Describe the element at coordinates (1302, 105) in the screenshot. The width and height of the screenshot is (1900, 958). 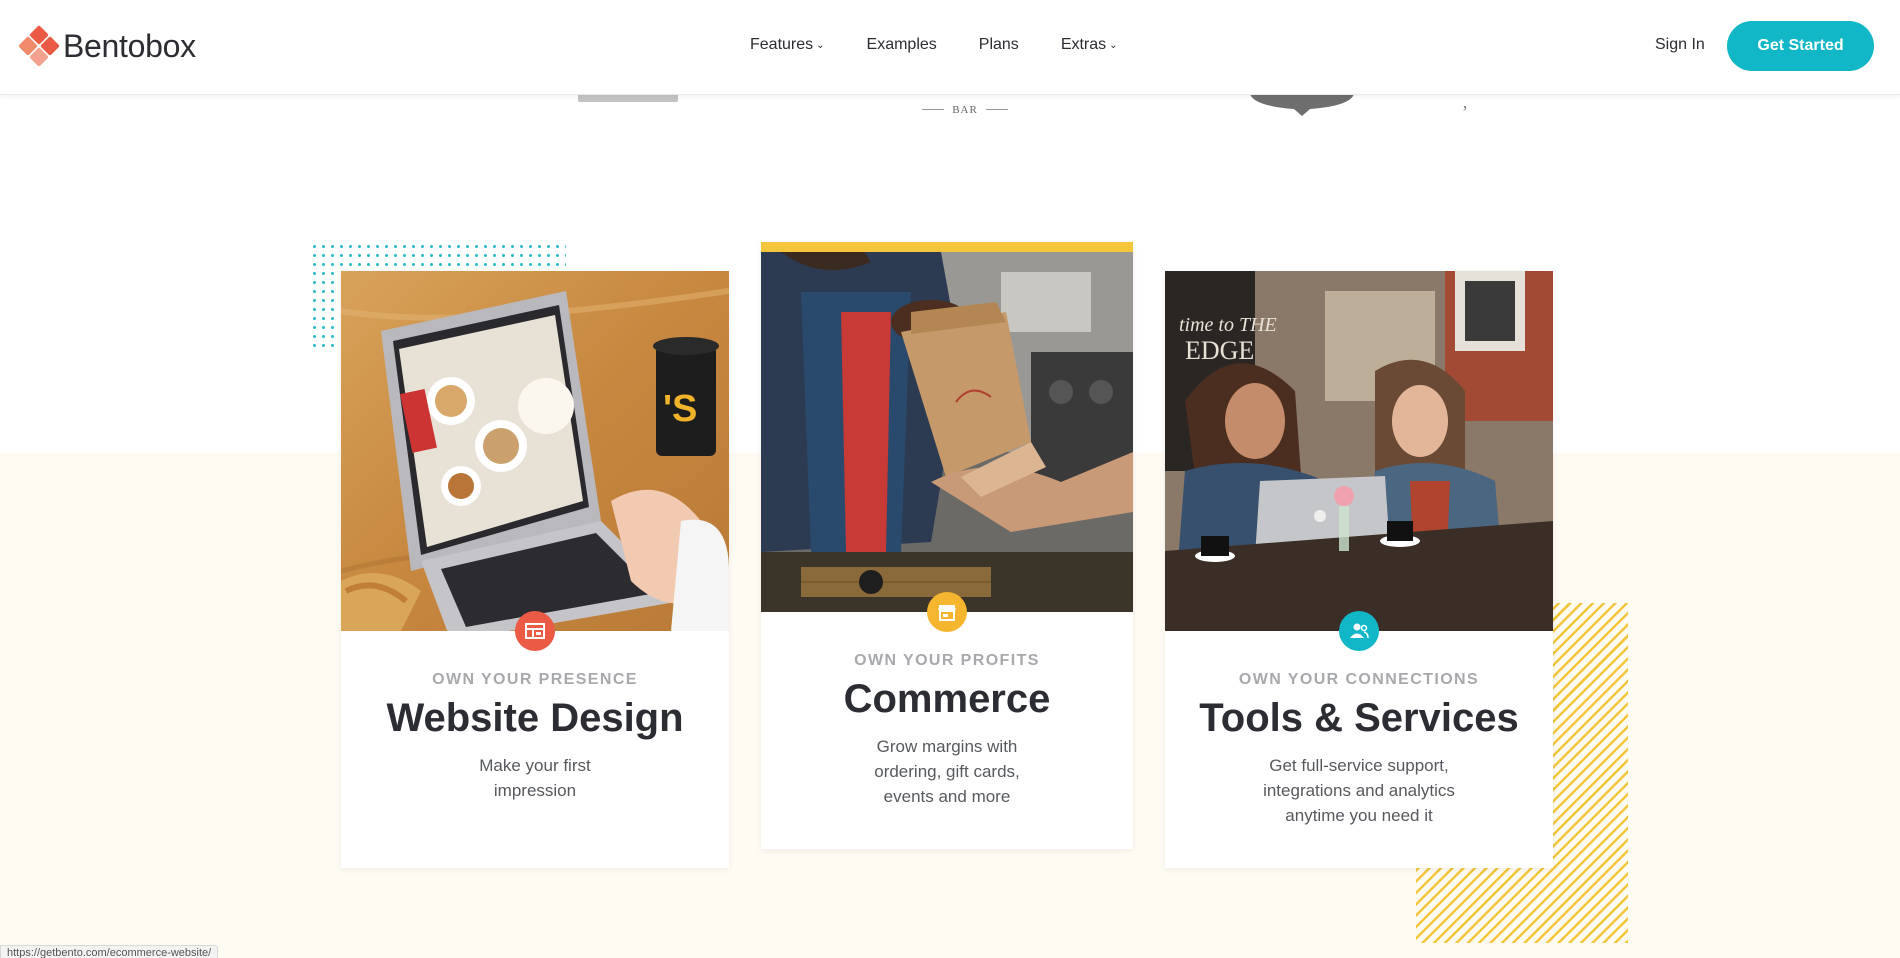
I see `partner-logo-crest` at that location.